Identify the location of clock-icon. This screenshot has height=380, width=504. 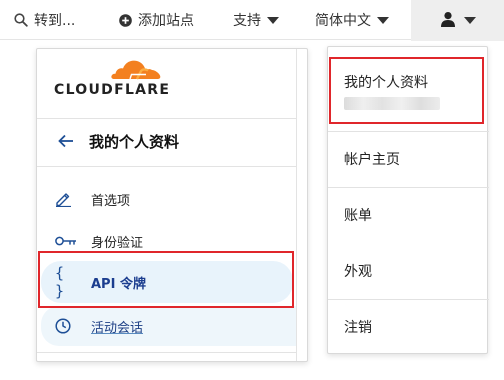
(71, 326).